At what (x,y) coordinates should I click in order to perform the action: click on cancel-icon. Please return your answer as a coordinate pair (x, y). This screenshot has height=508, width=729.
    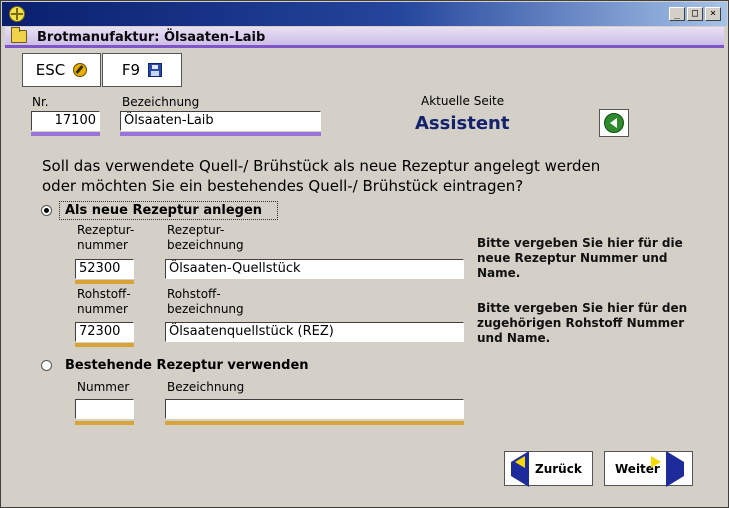
    Looking at the image, I should click on (80, 70).